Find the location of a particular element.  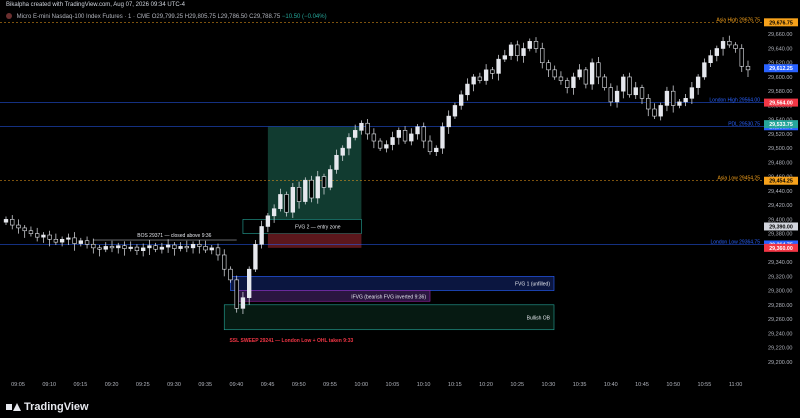

annotation-ob: Bullish OB is located at coordinates (539, 319).